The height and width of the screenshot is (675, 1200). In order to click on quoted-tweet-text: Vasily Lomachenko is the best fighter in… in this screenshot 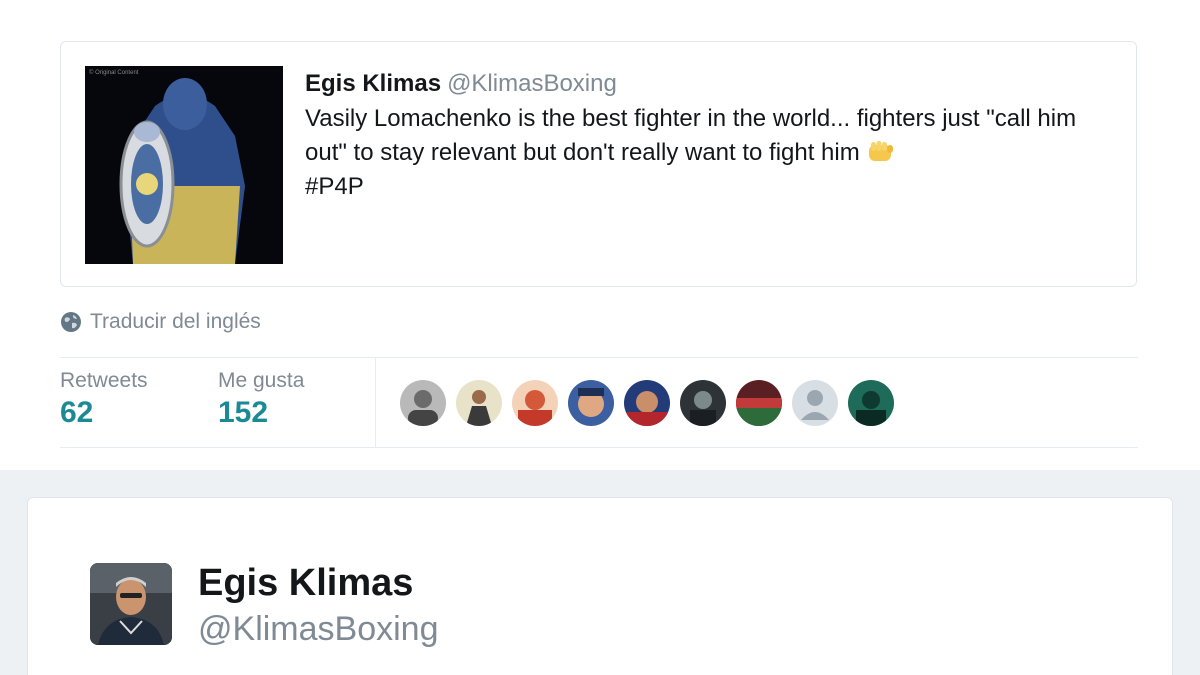, I will do `click(705, 153)`.